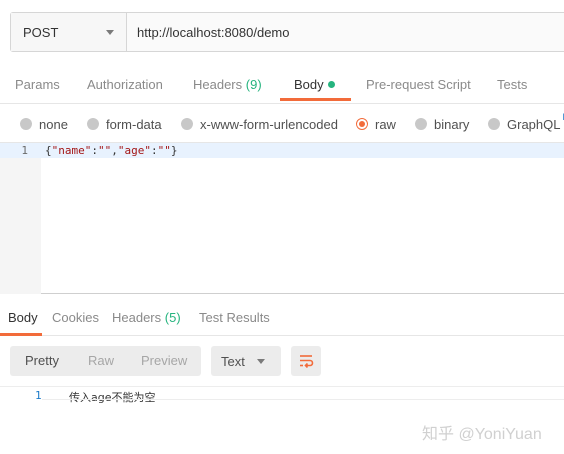 The width and height of the screenshot is (564, 454). What do you see at coordinates (482, 434) in the screenshot?
I see `watermark: 知乎 @YoniYuan` at bounding box center [482, 434].